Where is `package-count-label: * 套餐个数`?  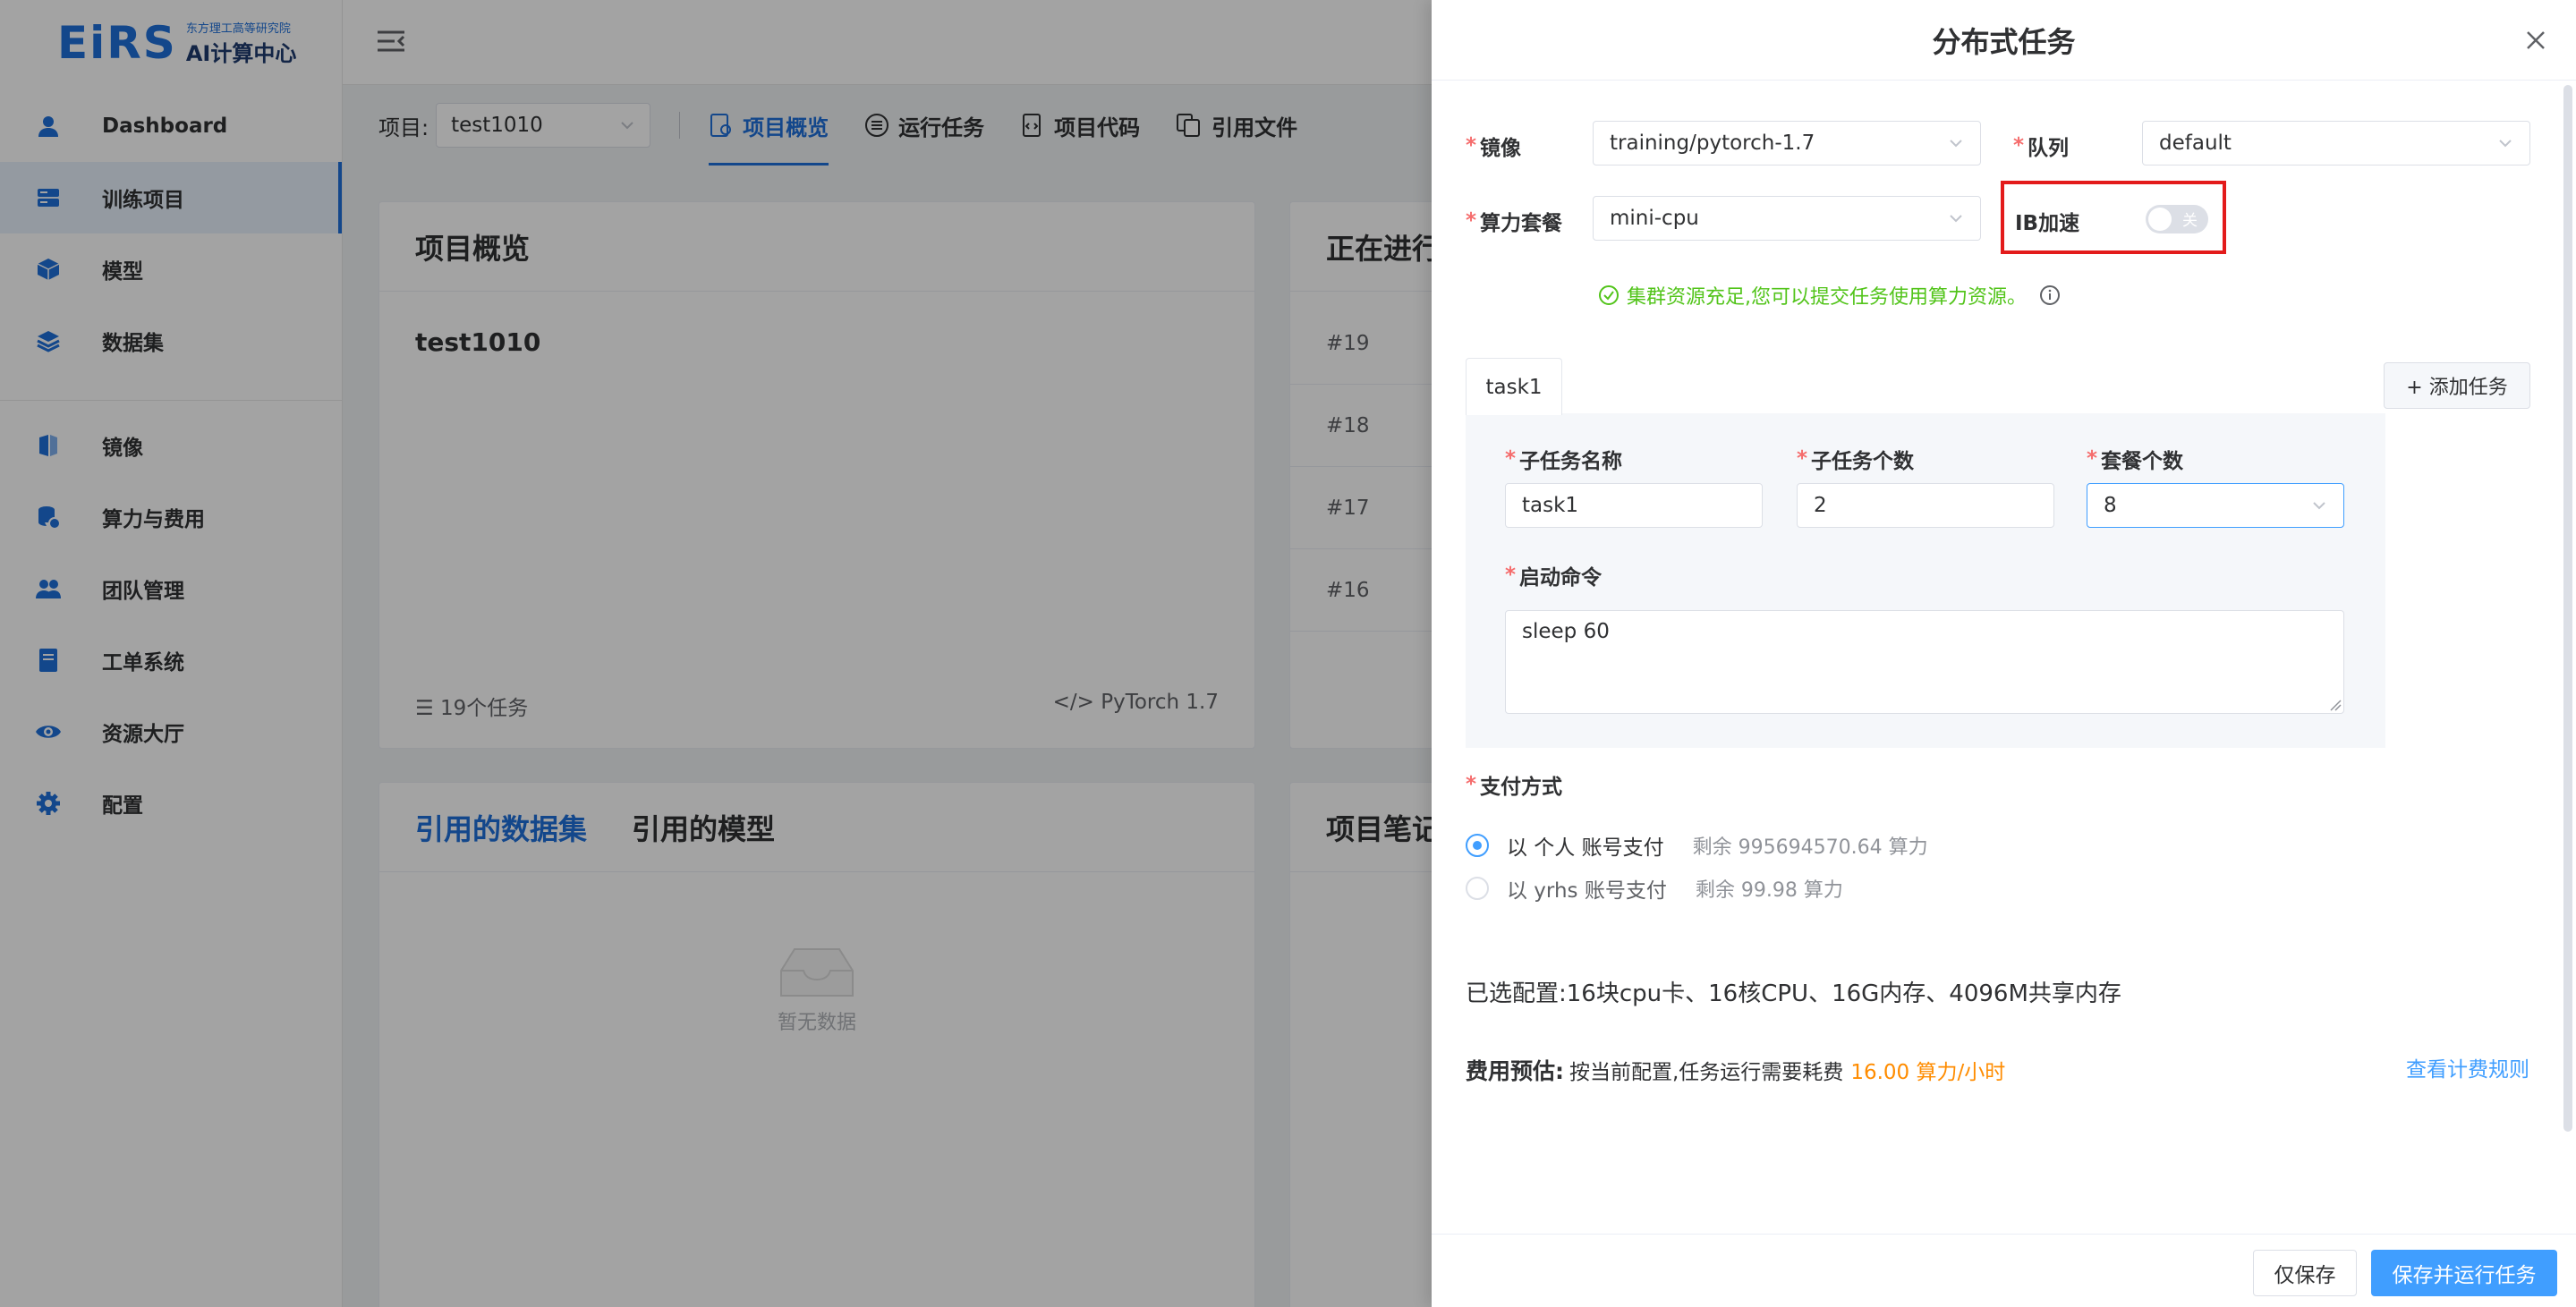 package-count-label: * 套餐个数 is located at coordinates (2135, 460).